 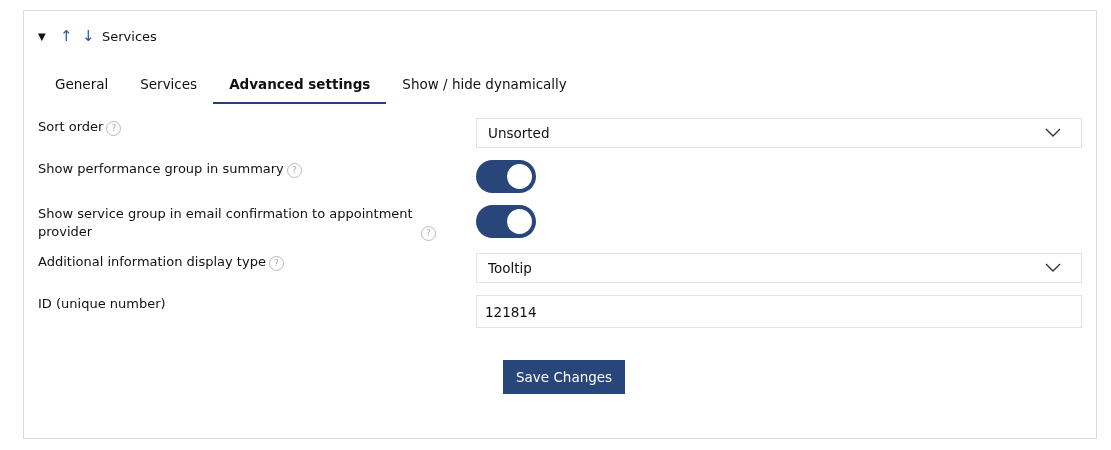 What do you see at coordinates (779, 133) in the screenshot?
I see `dropdown: Unsorted` at bounding box center [779, 133].